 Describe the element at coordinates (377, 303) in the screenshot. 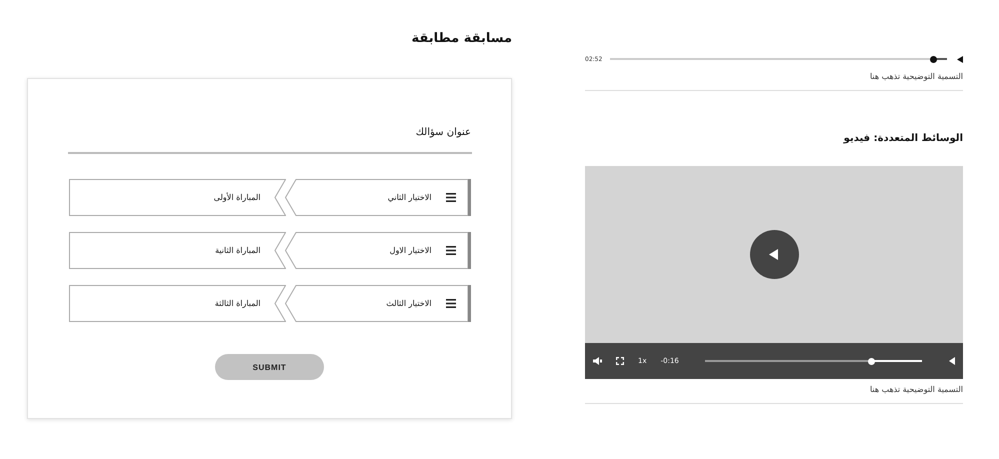

I see `choice-item: الاختيار الثالث` at that location.